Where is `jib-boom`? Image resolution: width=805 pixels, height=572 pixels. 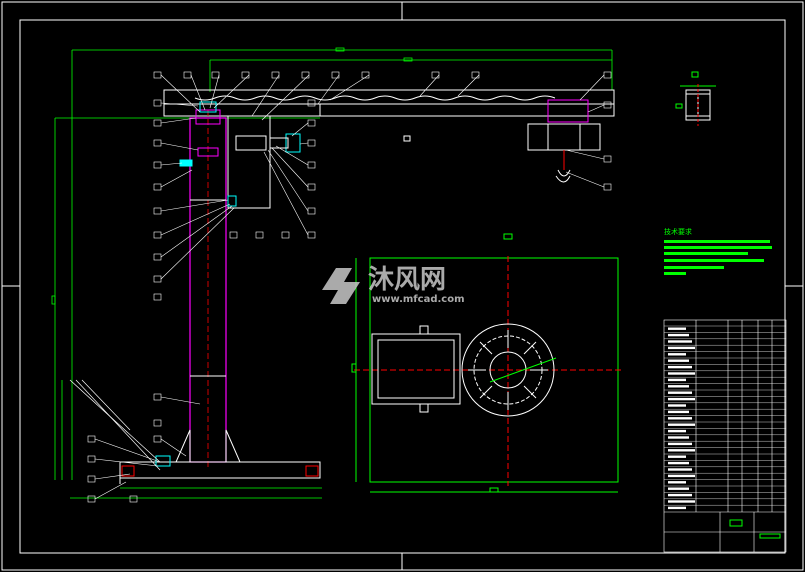 jib-boom is located at coordinates (389, 103).